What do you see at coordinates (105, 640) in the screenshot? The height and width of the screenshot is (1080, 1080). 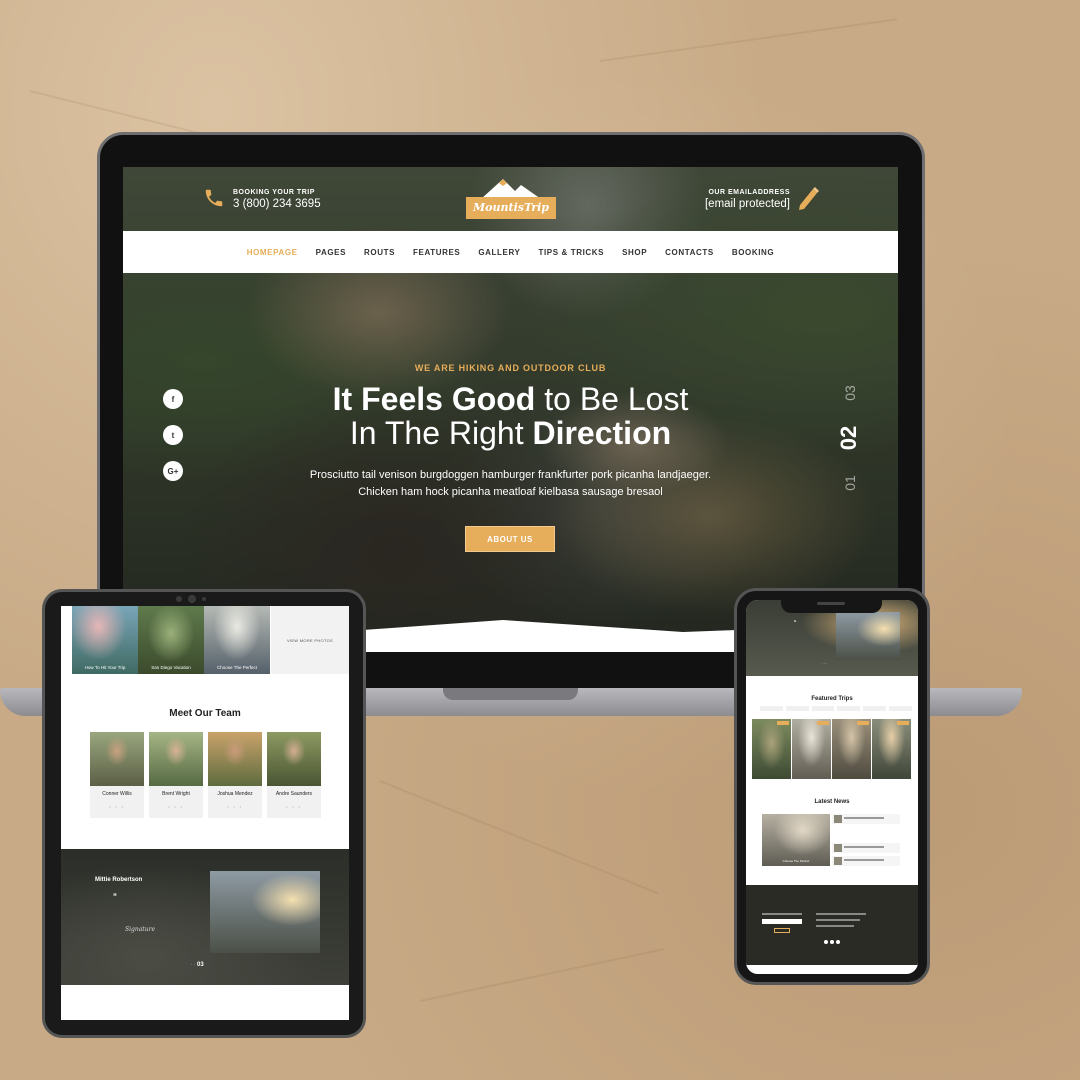 I see `gallery-tile: How To Hit Your Trip` at bounding box center [105, 640].